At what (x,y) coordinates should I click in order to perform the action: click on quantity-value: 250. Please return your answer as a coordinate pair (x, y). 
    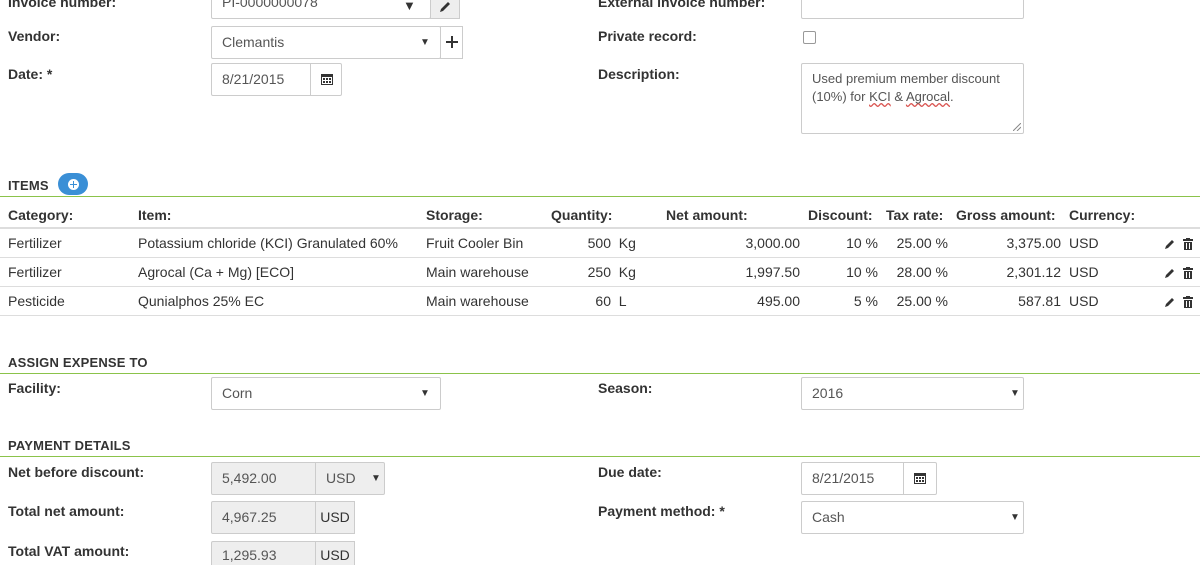
    Looking at the image, I should click on (599, 272).